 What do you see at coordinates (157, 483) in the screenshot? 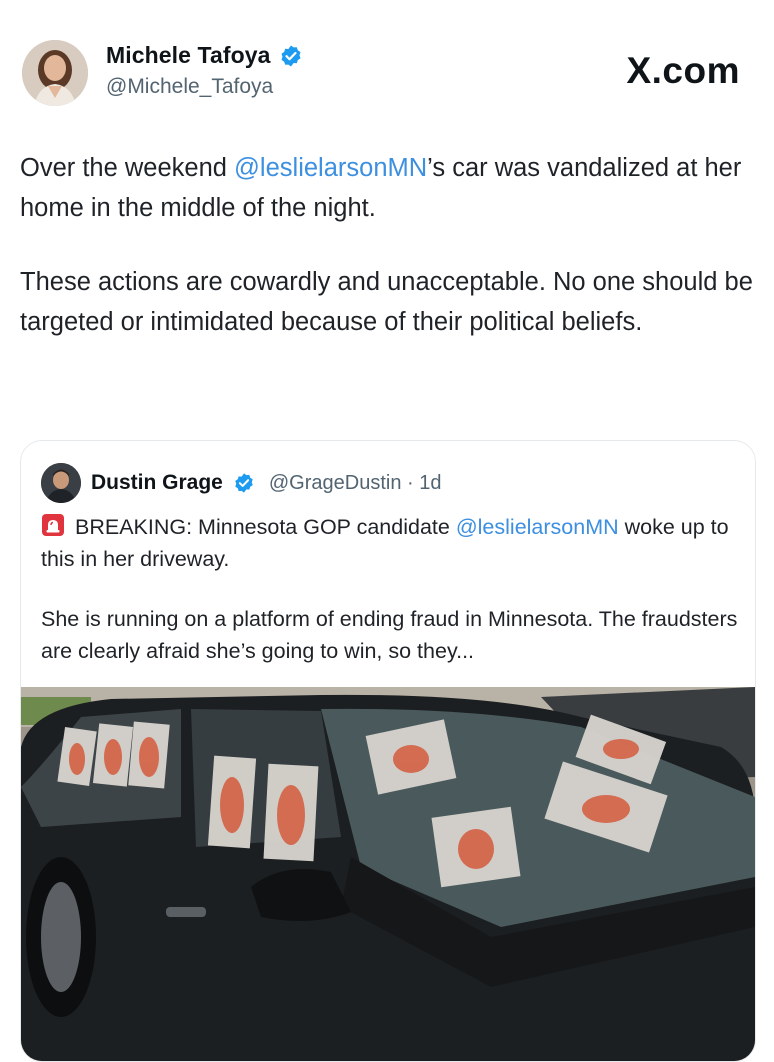
I see `quoted-author-name: Dustin Grage` at bounding box center [157, 483].